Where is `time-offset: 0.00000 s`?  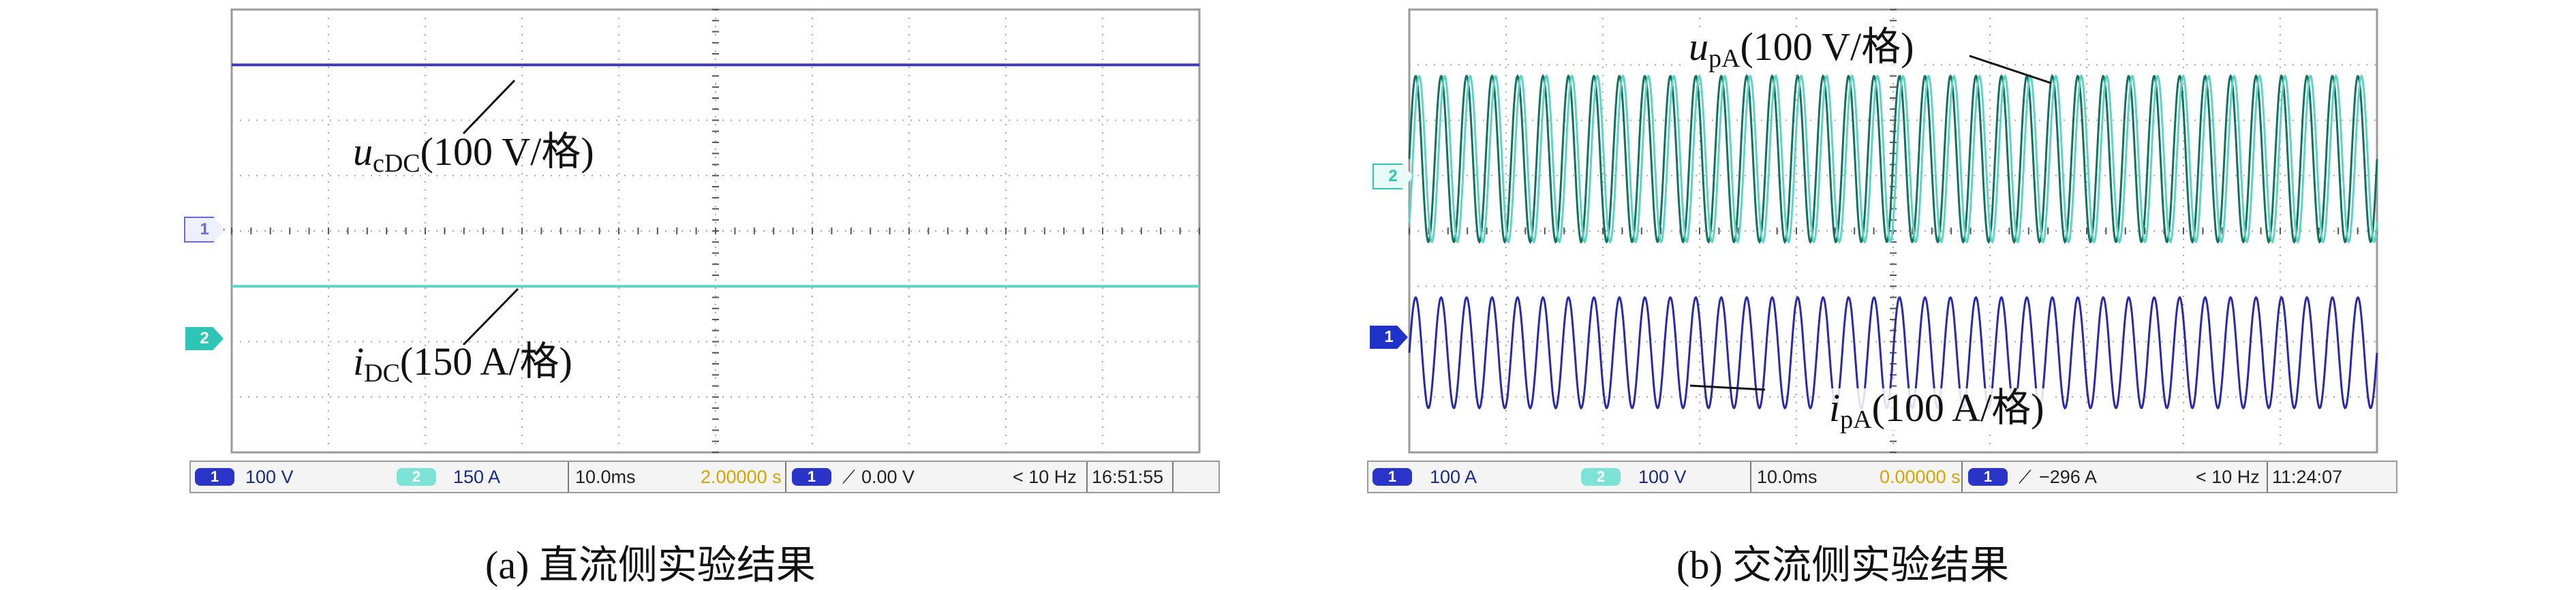 time-offset: 0.00000 s is located at coordinates (1920, 477).